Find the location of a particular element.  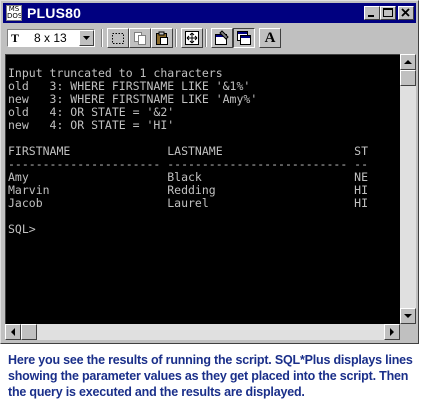

paste-button is located at coordinates (162, 38).